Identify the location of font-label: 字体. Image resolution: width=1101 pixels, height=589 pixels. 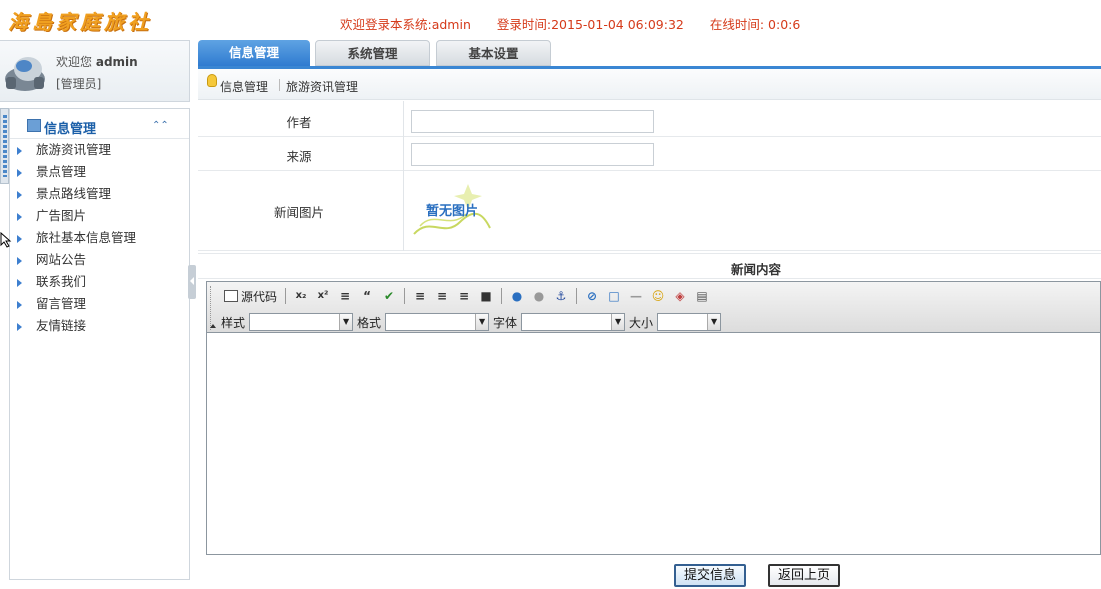
(505, 322).